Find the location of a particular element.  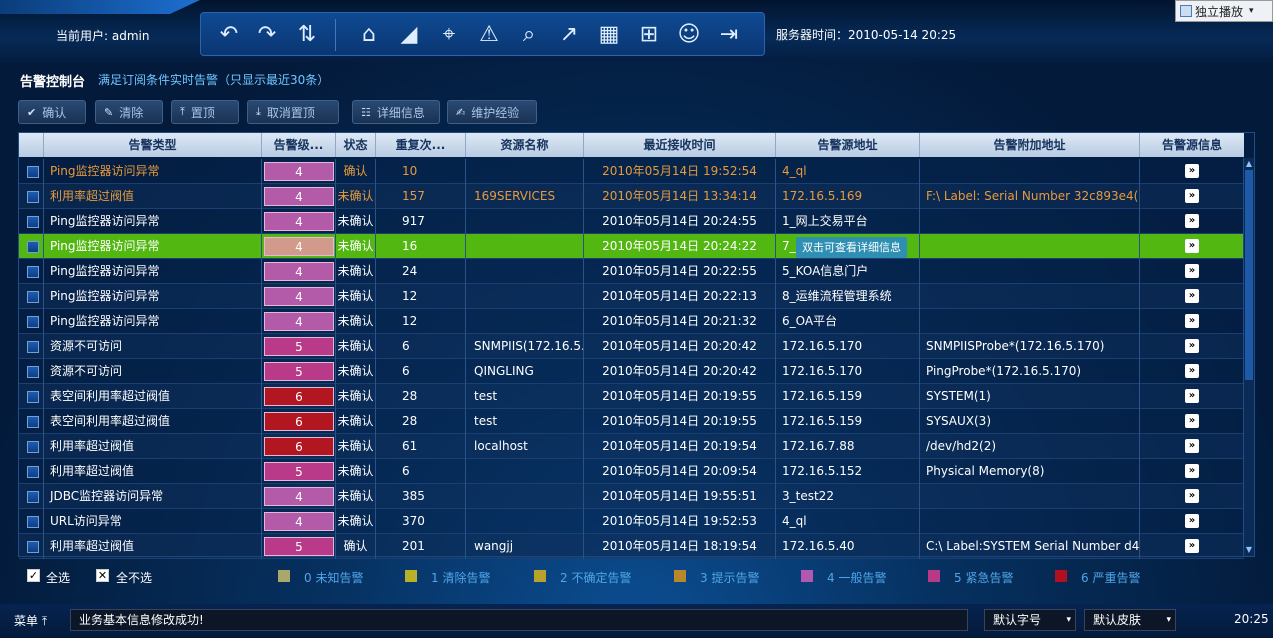

confirm-button: ✔ 确认 is located at coordinates (52, 112).